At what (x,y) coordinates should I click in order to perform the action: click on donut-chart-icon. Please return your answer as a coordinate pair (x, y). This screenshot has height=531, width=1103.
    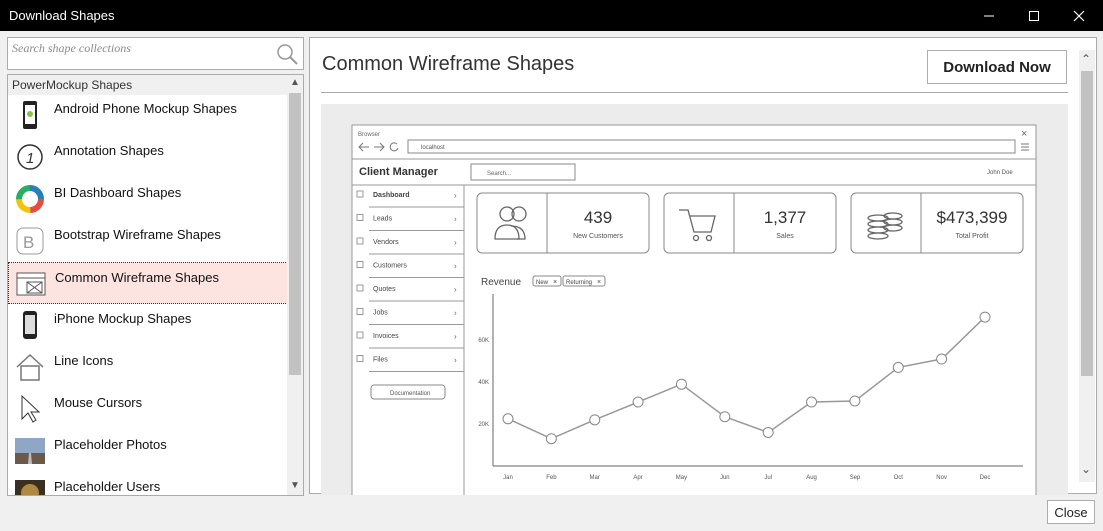
    Looking at the image, I should click on (30, 199).